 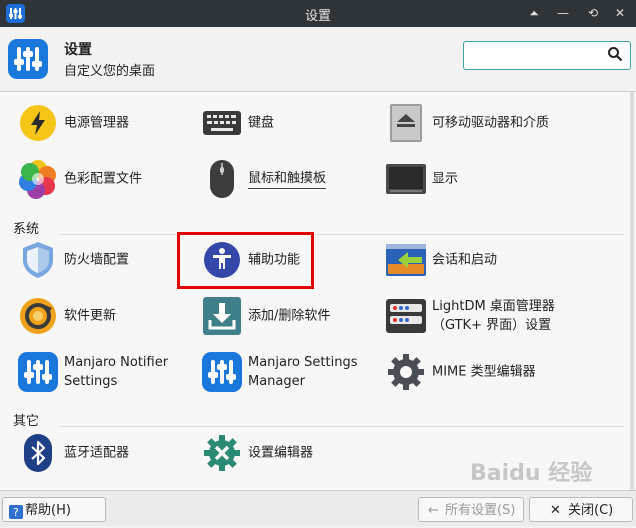 What do you see at coordinates (406, 316) in the screenshot?
I see `lightdm-icon` at bounding box center [406, 316].